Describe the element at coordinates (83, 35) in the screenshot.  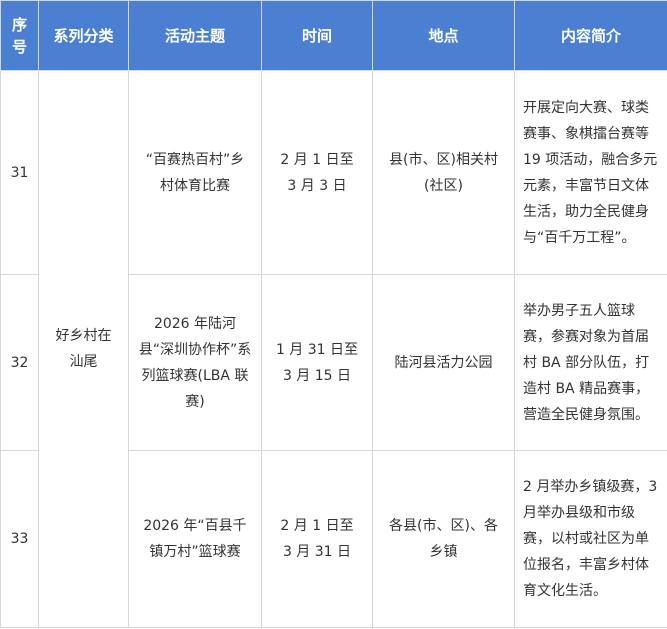
I see `header-category: 系列分类` at that location.